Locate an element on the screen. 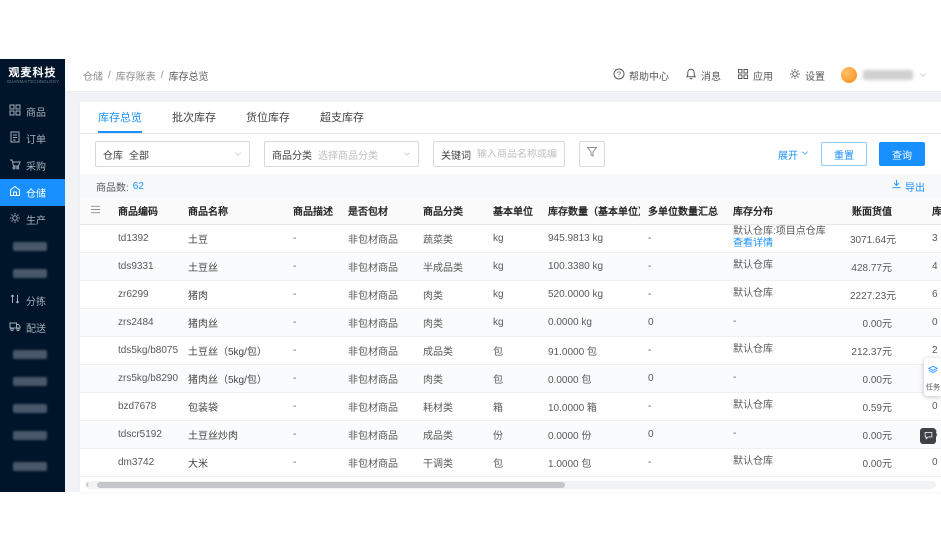 This screenshot has width=941, height=542. scroll-left-icon: ‹ is located at coordinates (87, 484).